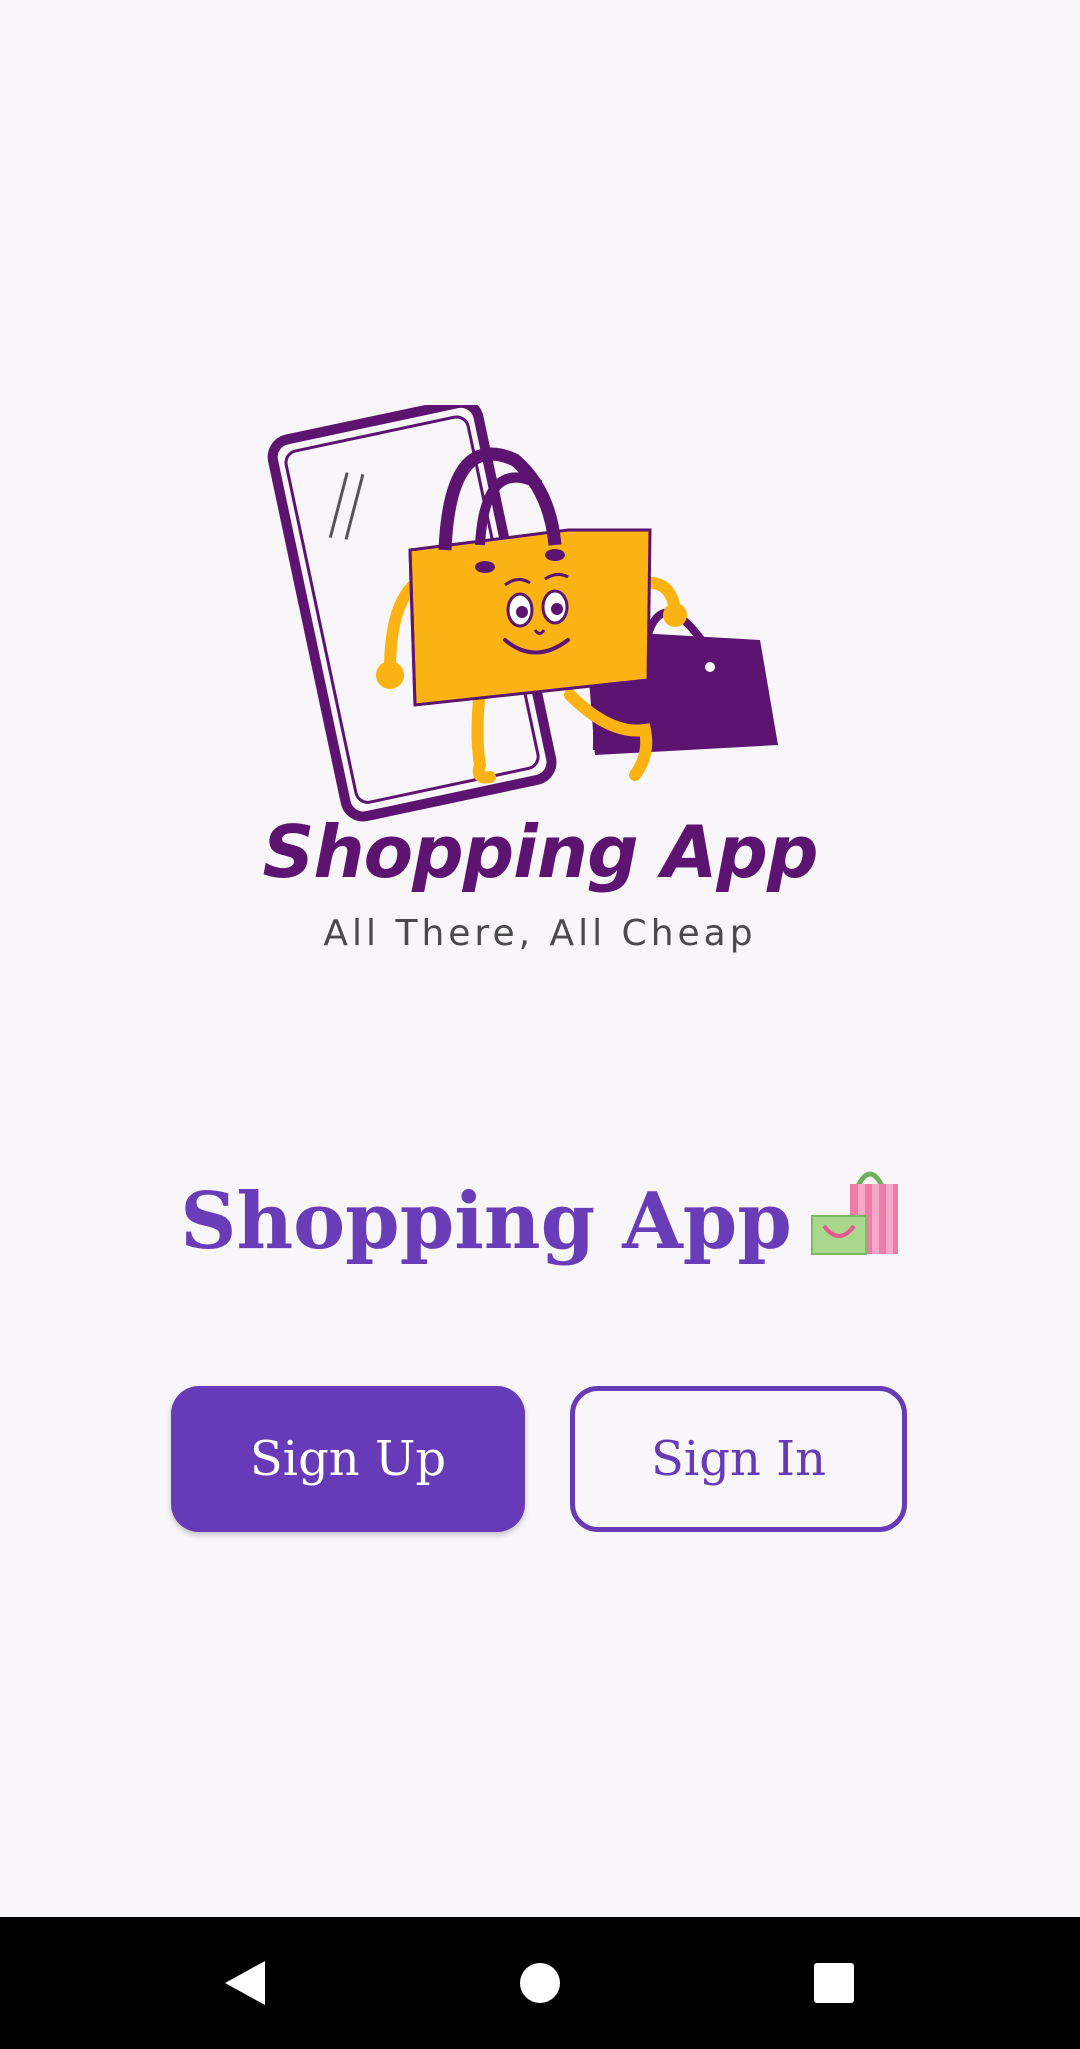 The height and width of the screenshot is (2049, 1080). What do you see at coordinates (855, 1221) in the screenshot?
I see `shopping-bags-icon` at bounding box center [855, 1221].